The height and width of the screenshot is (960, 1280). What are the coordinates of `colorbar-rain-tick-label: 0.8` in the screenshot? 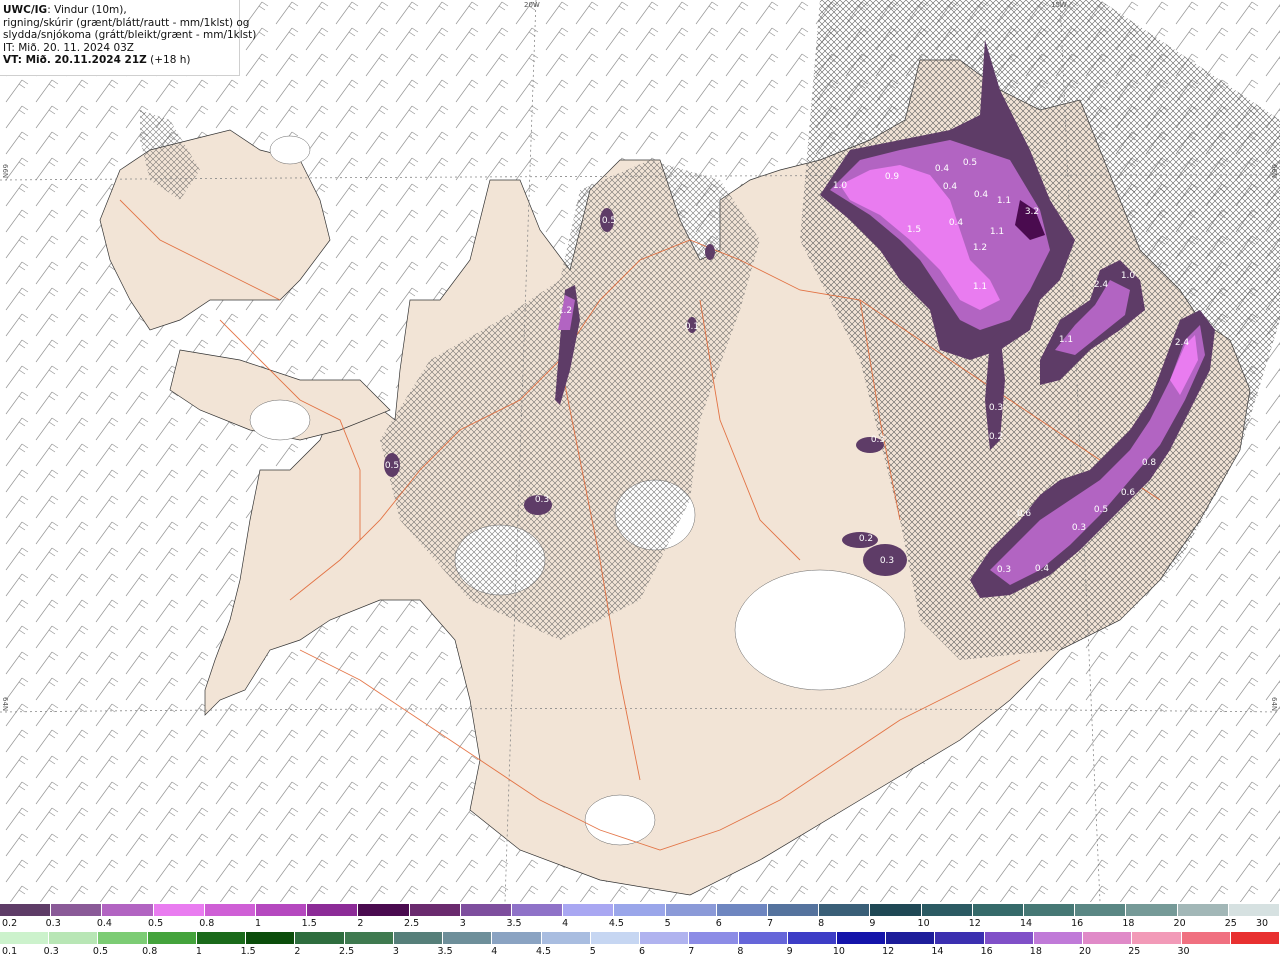 It's located at (150, 951).